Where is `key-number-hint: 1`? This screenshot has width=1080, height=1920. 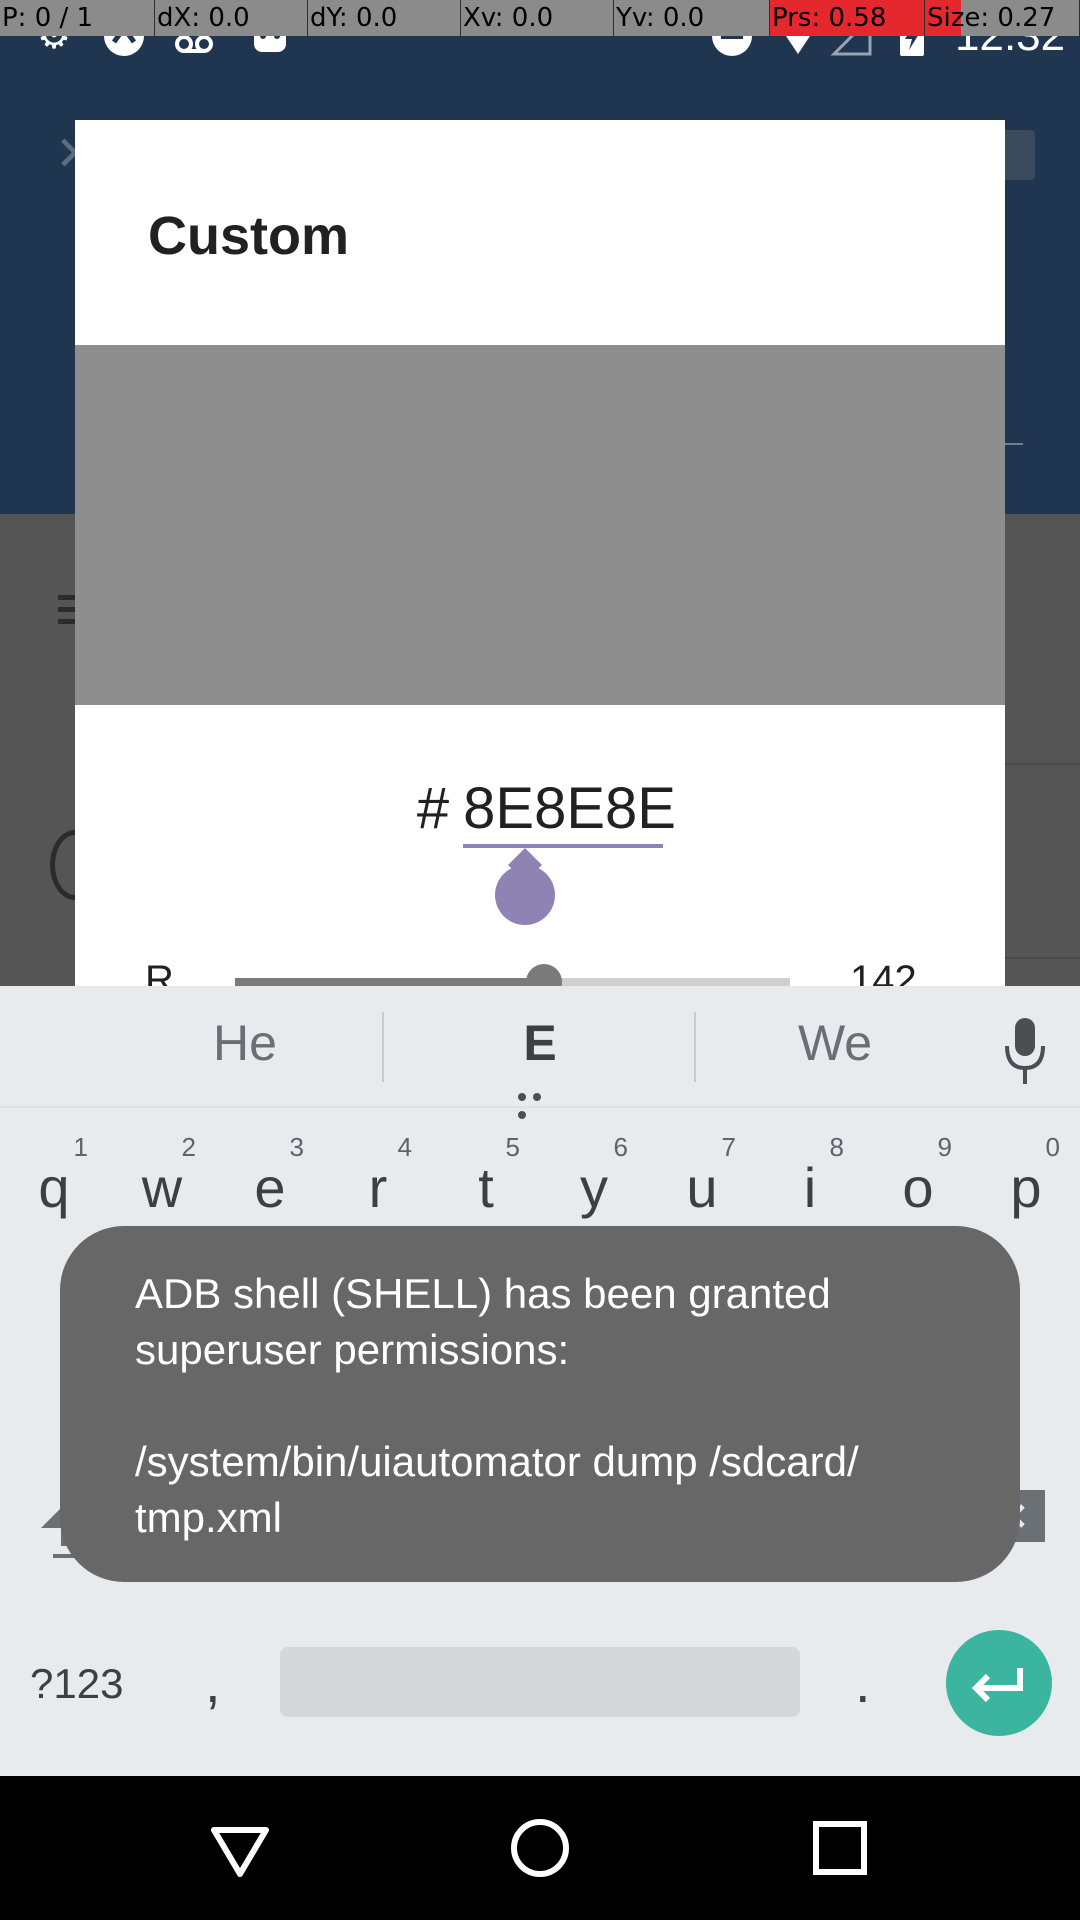 key-number-hint: 1 is located at coordinates (80, 1147).